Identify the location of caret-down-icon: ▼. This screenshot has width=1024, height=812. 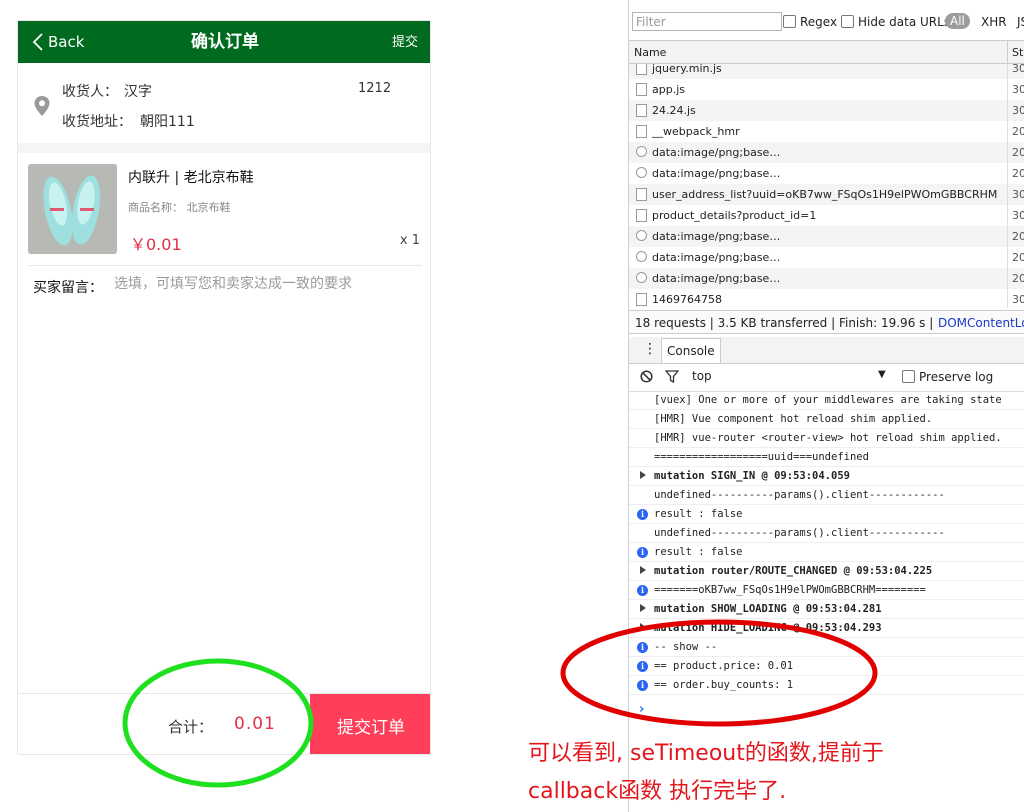
(882, 374).